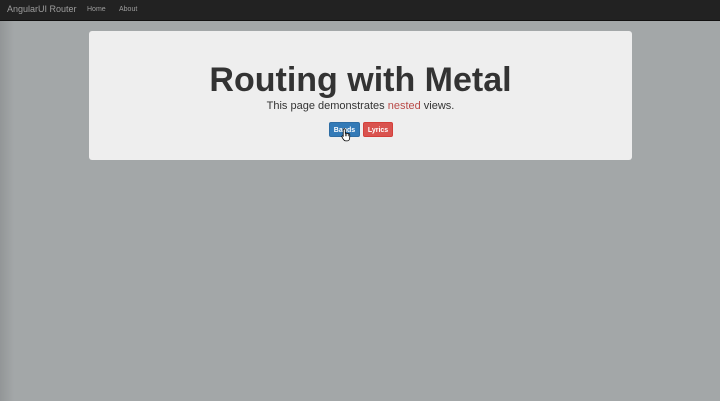 This screenshot has width=720, height=401. I want to click on page-edge-shadow, so click(7, 211).